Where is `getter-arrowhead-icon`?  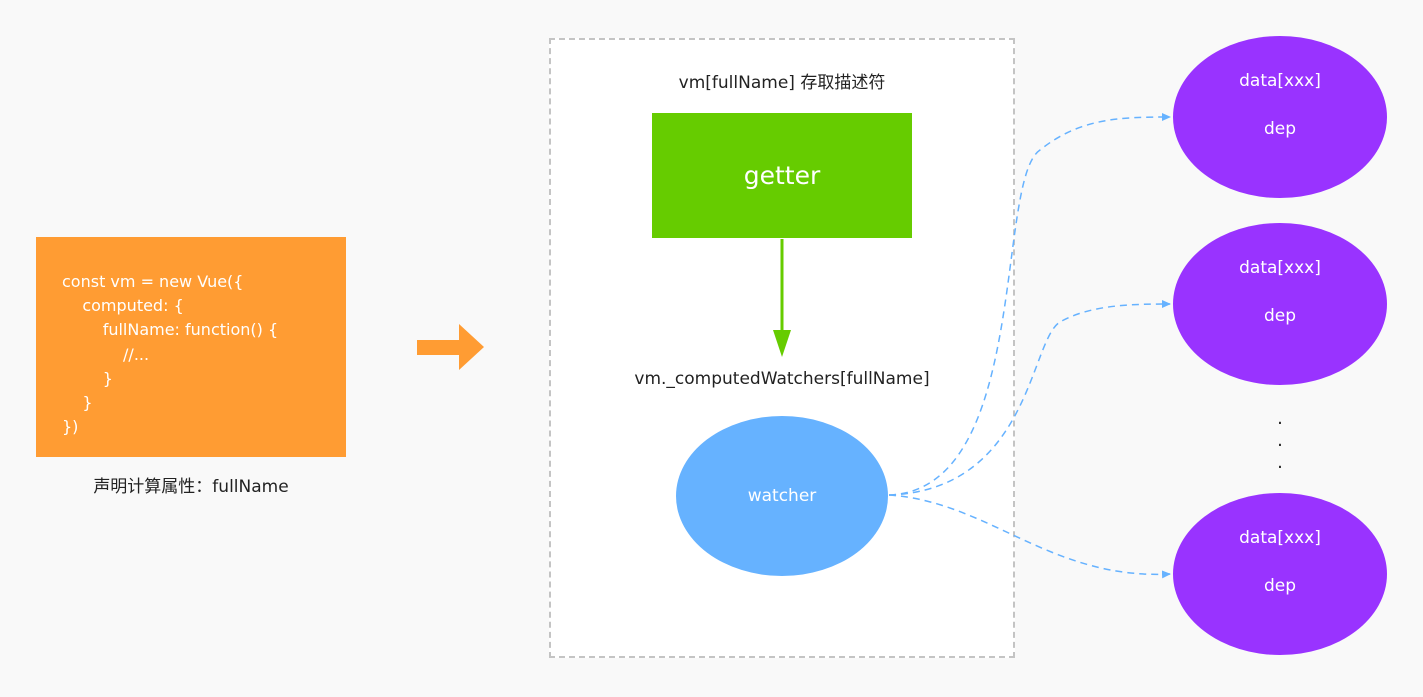 getter-arrowhead-icon is located at coordinates (782, 343).